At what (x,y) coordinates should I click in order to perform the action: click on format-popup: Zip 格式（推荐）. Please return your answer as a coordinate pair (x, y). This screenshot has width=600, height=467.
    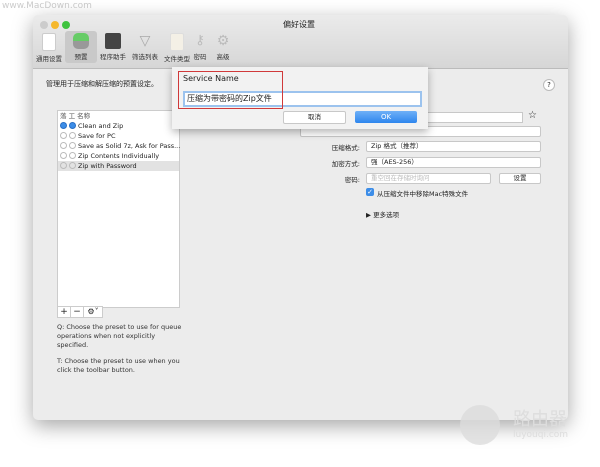
    Looking at the image, I should click on (453, 146).